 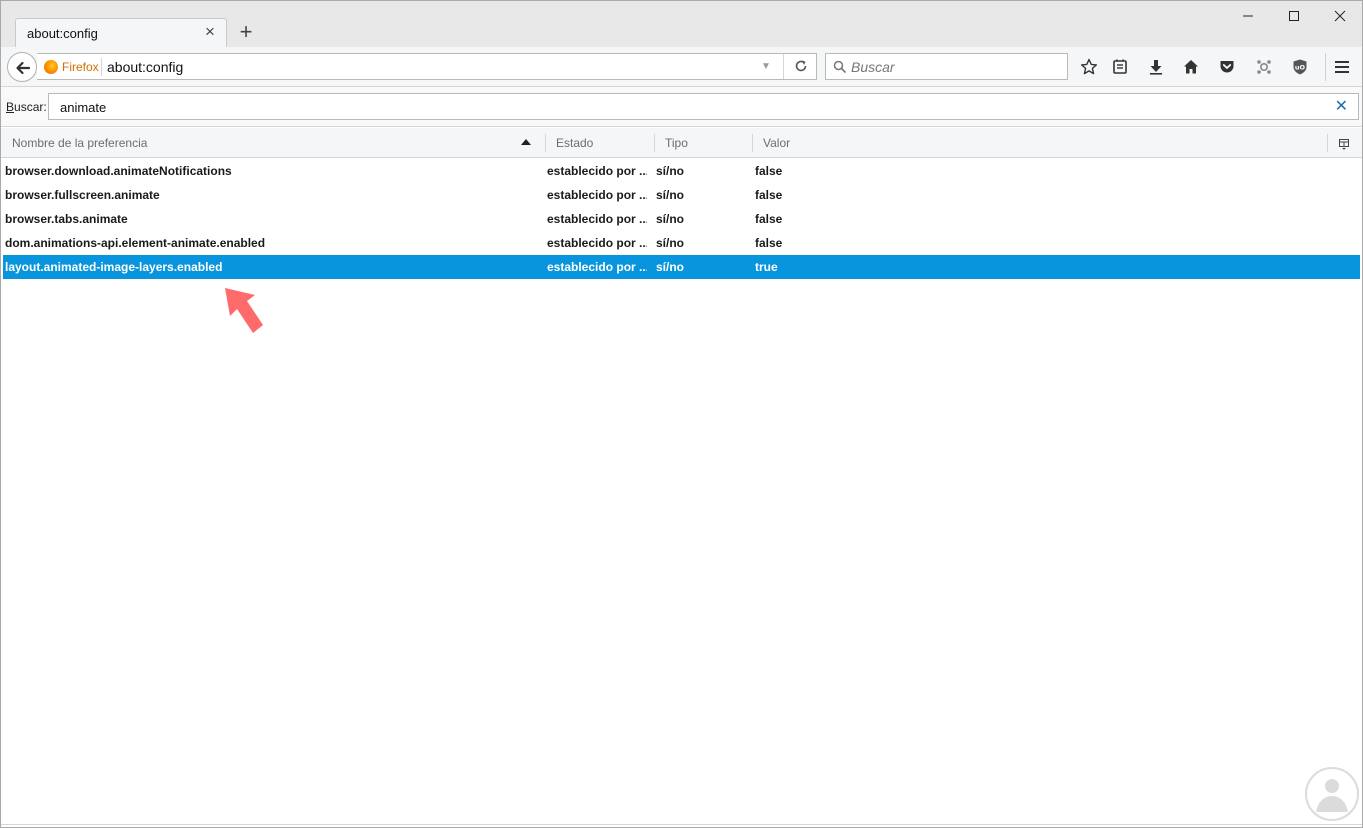 What do you see at coordinates (26, 107) in the screenshot?
I see `filter-label: Buscar:` at bounding box center [26, 107].